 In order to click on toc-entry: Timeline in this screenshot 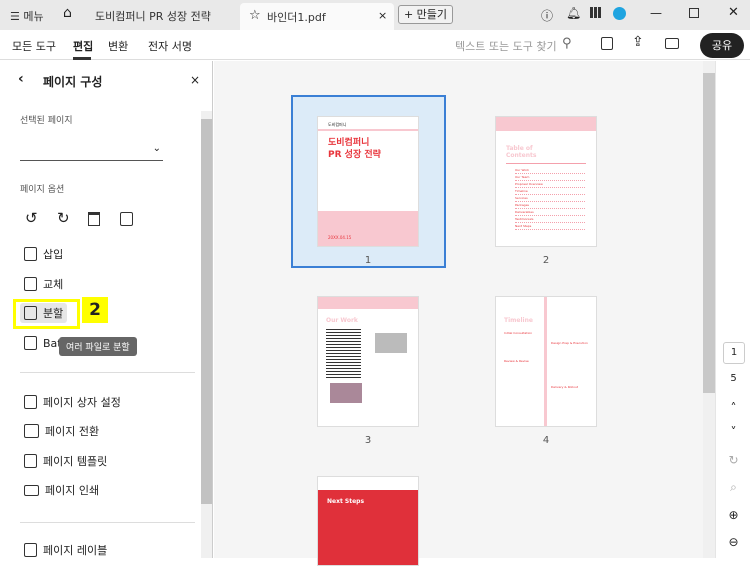, I will do `click(550, 191)`.